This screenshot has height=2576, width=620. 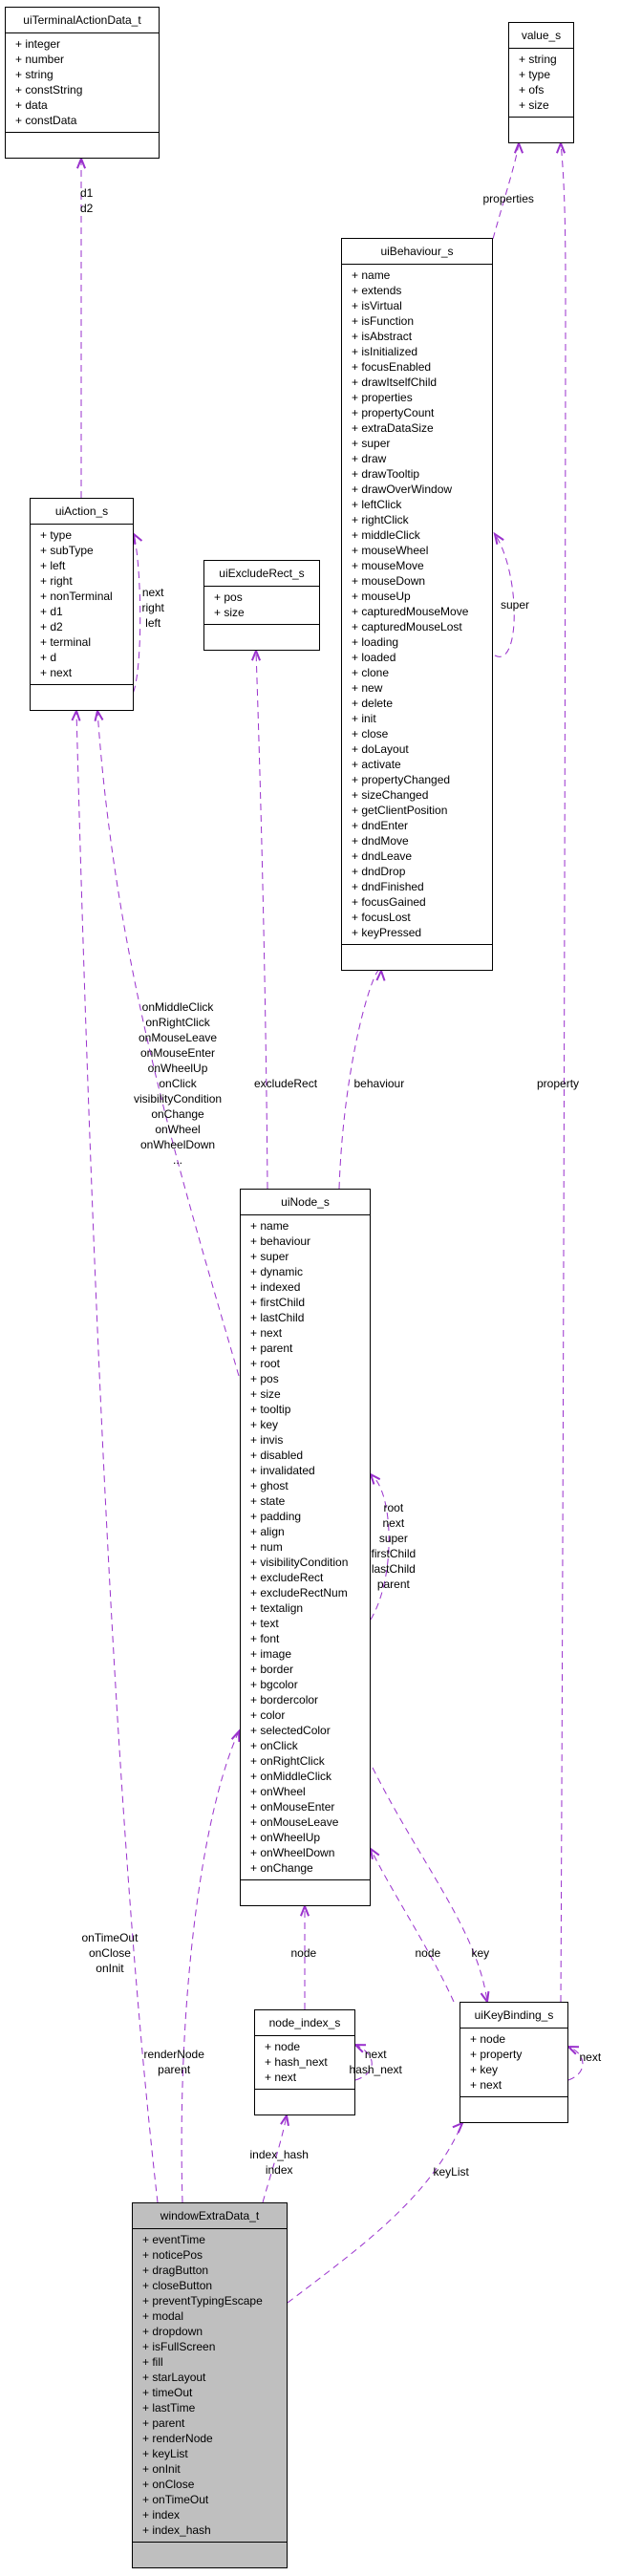 I want to click on edge-label-line: parent, so click(x=174, y=2069).